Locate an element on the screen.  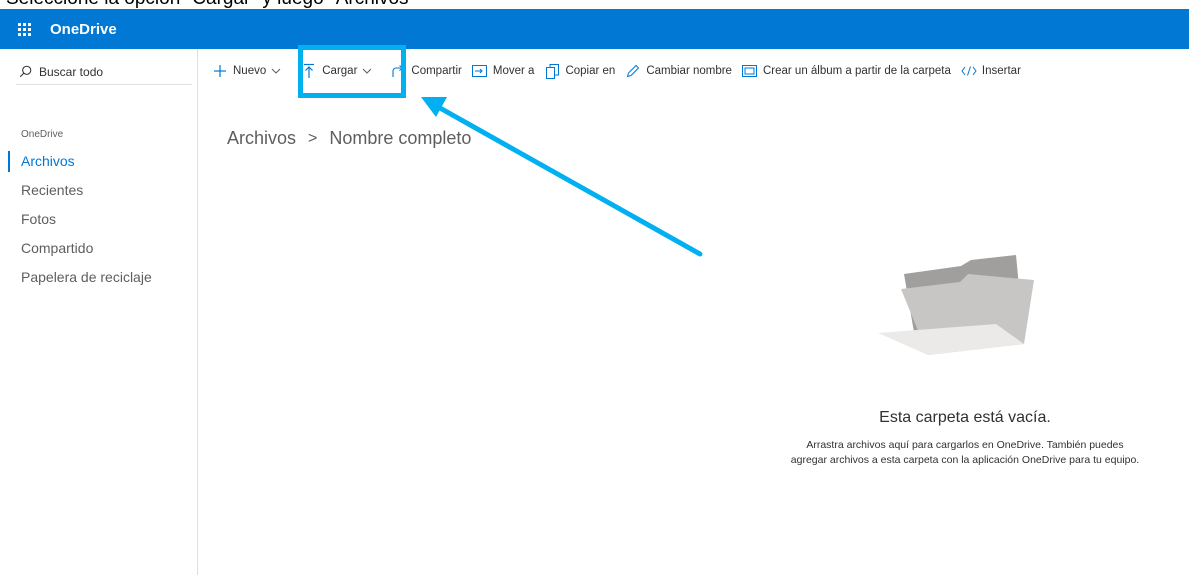
upload-button: Cargar is located at coordinates (336, 71).